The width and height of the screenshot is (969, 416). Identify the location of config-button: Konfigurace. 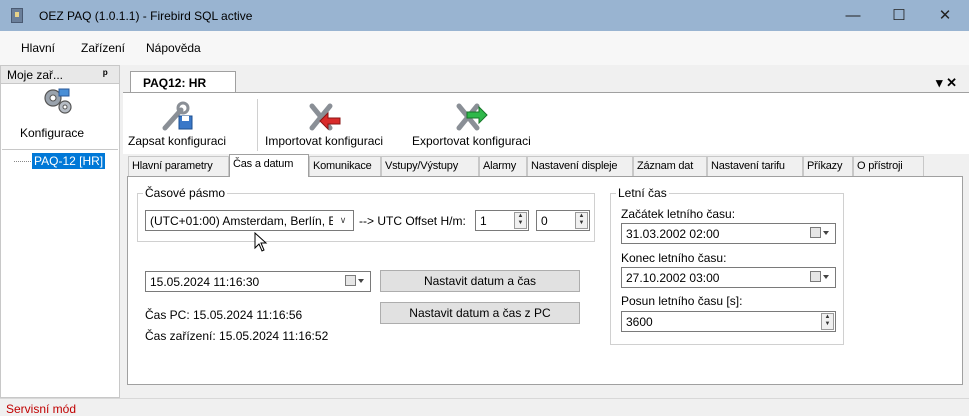
(60, 117).